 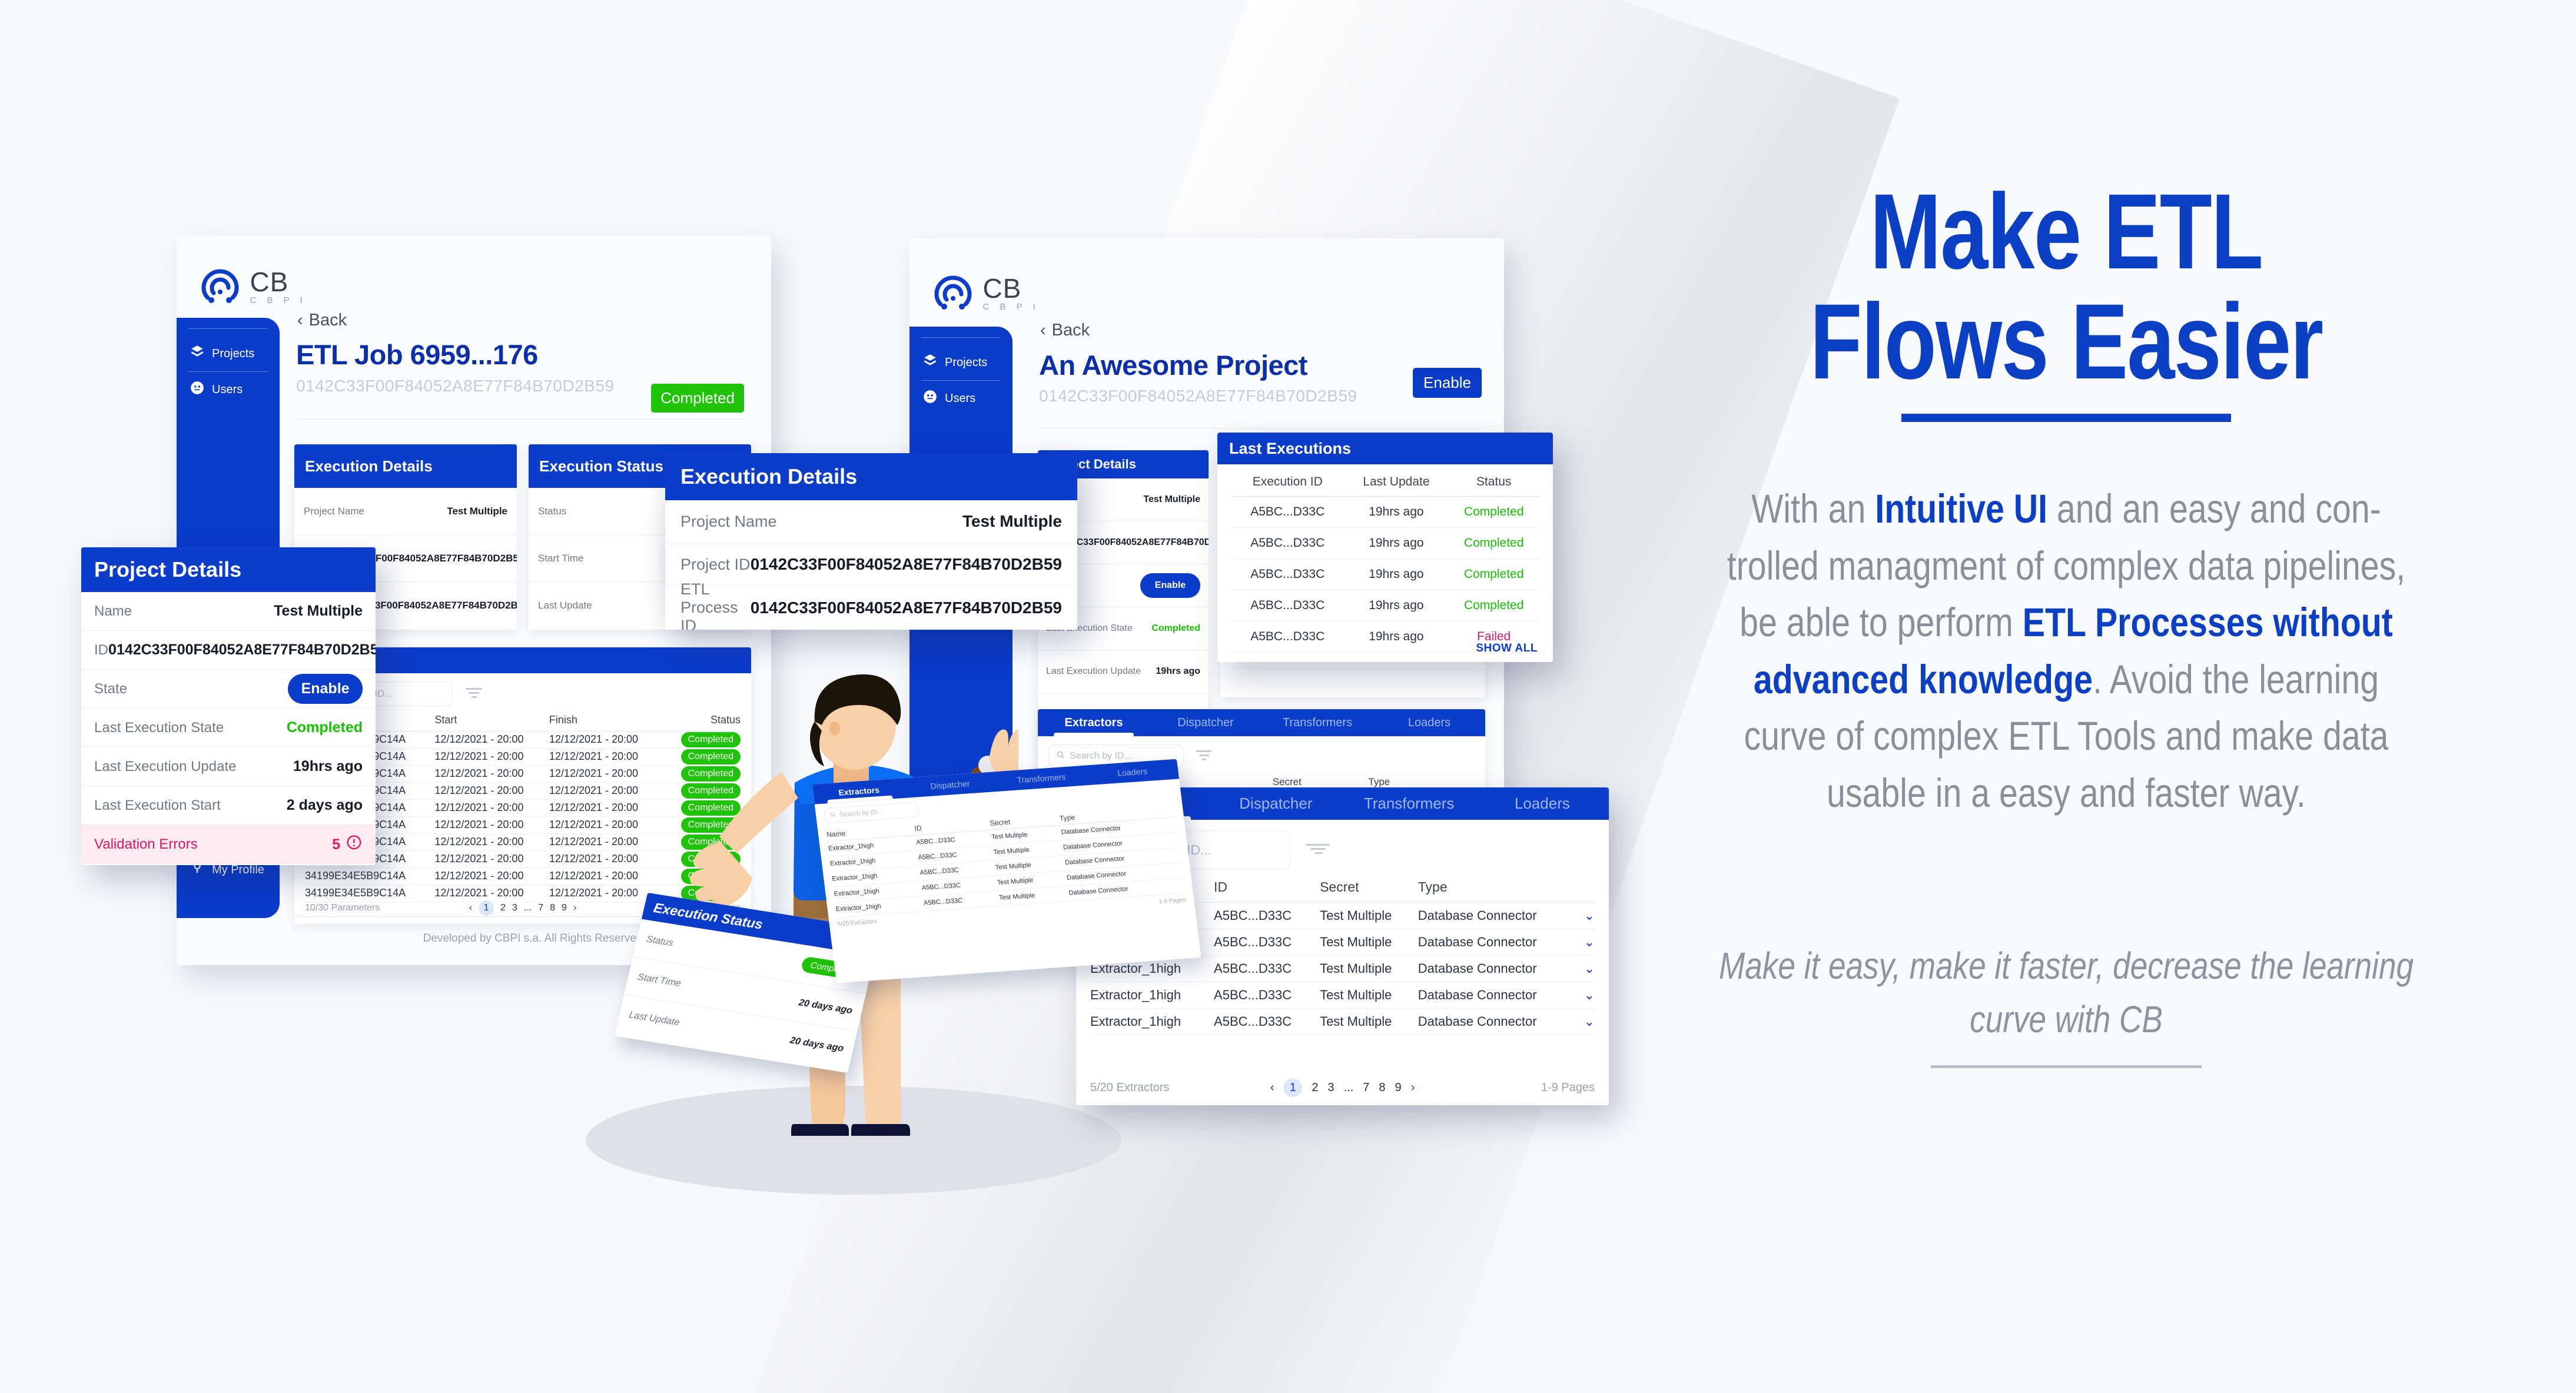 What do you see at coordinates (1287, 482) in the screenshot?
I see `table-column-header: Execution ID` at bounding box center [1287, 482].